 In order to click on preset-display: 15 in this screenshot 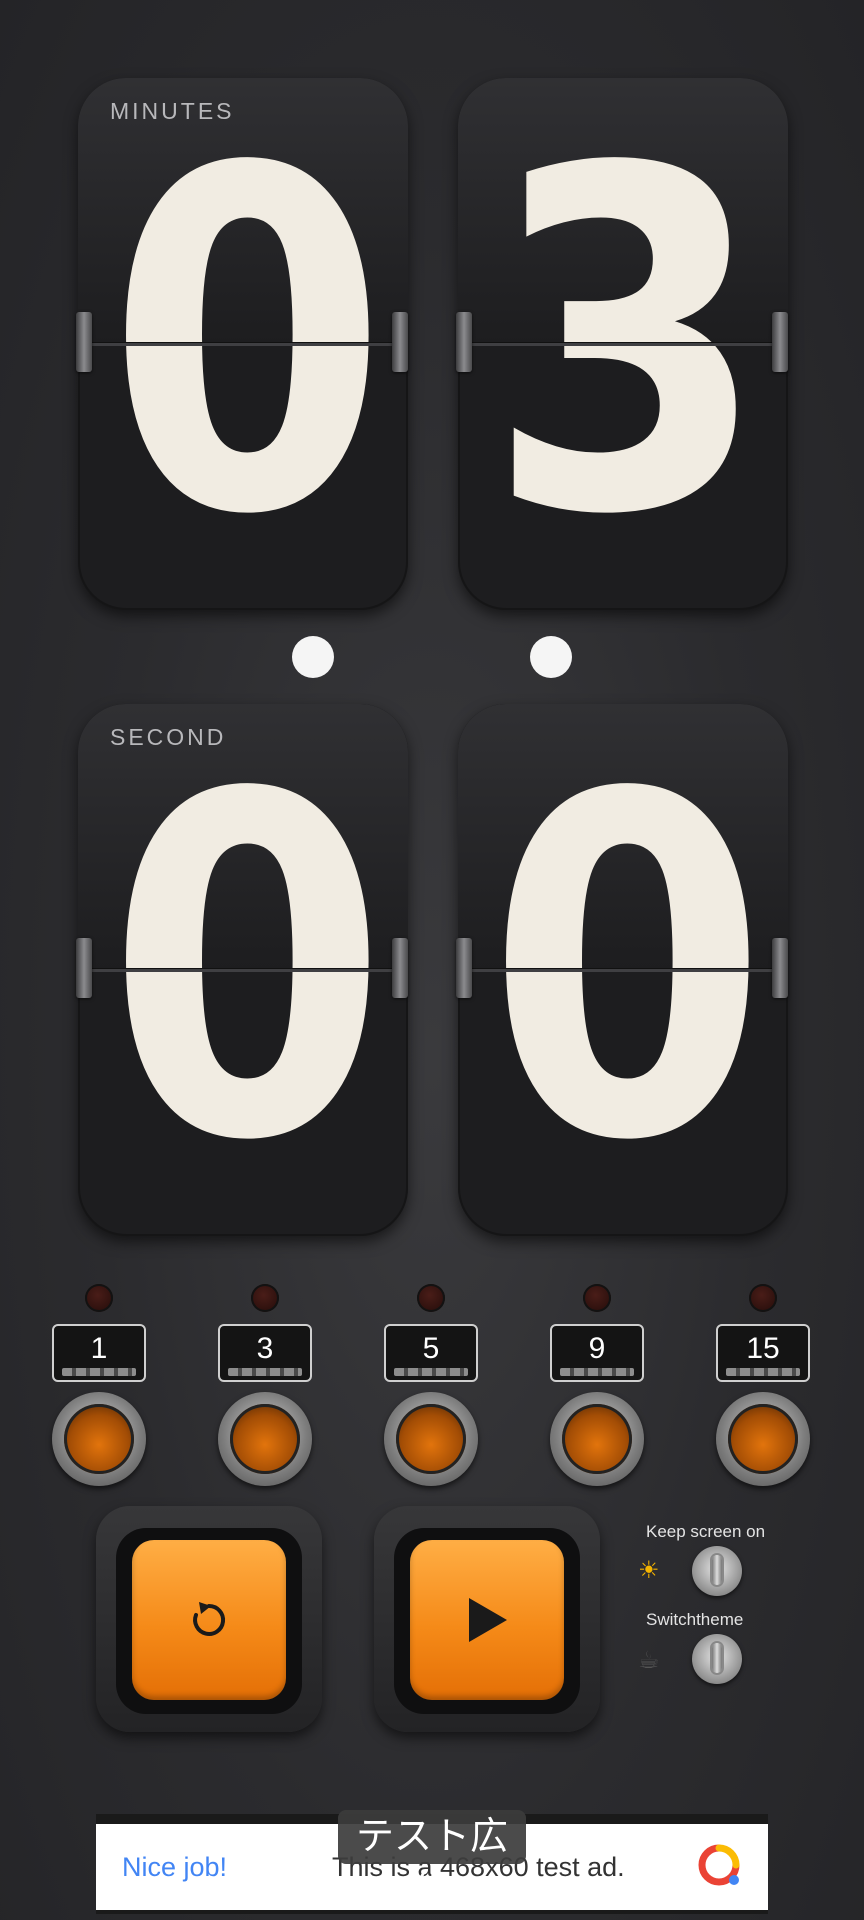, I will do `click(763, 1353)`.